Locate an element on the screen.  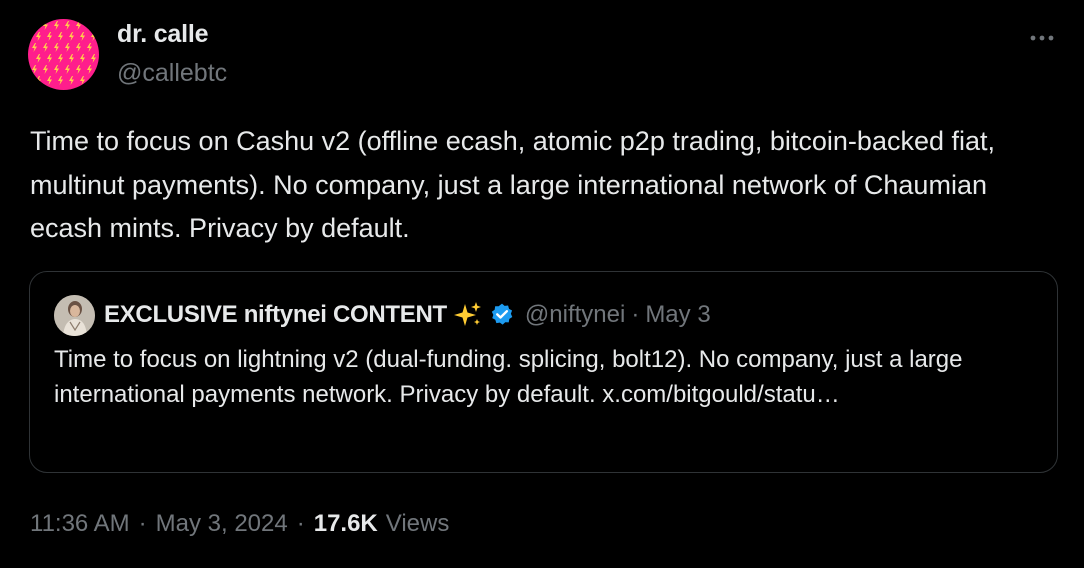
quoted-tweet-date: May 3 is located at coordinates (678, 314).